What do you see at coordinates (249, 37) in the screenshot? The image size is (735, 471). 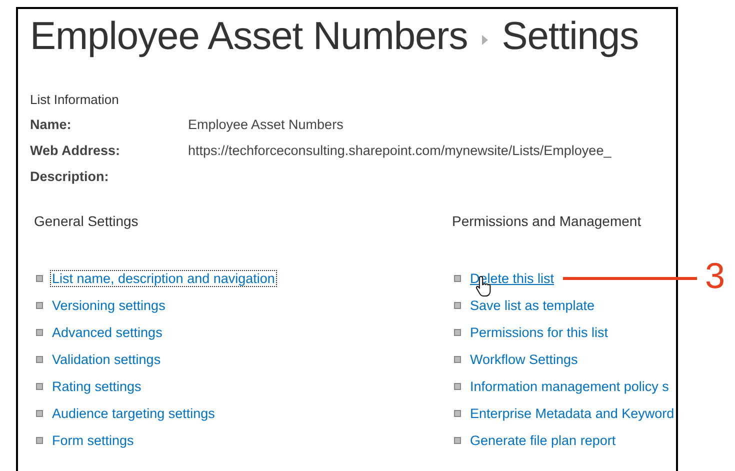 I see `page-title: Employee Asset Numbers` at bounding box center [249, 37].